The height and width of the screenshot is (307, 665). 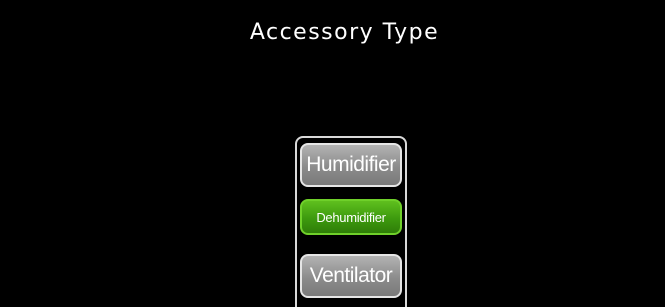 What do you see at coordinates (351, 217) in the screenshot?
I see `option-dehumidifier-button: Dehumidifier` at bounding box center [351, 217].